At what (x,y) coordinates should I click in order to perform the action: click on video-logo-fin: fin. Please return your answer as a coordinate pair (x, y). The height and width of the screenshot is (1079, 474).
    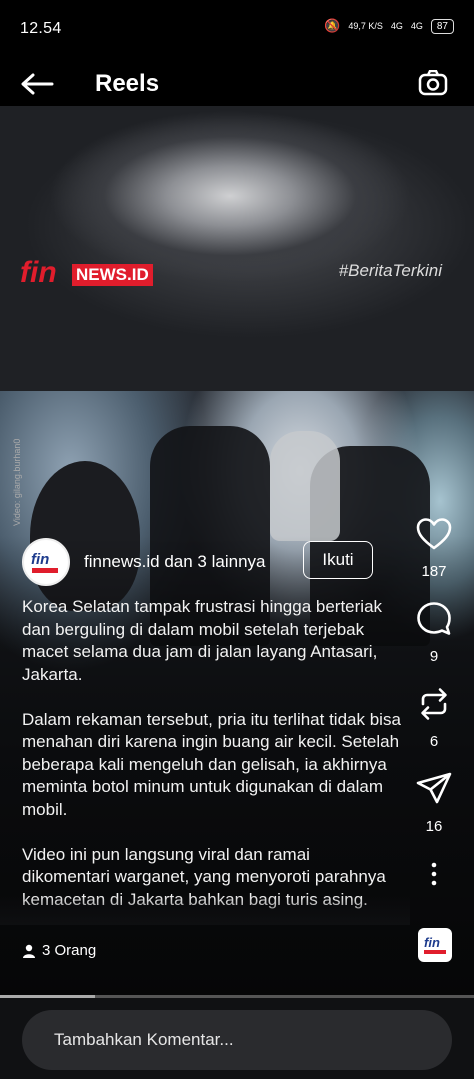
    Looking at the image, I should click on (38, 272).